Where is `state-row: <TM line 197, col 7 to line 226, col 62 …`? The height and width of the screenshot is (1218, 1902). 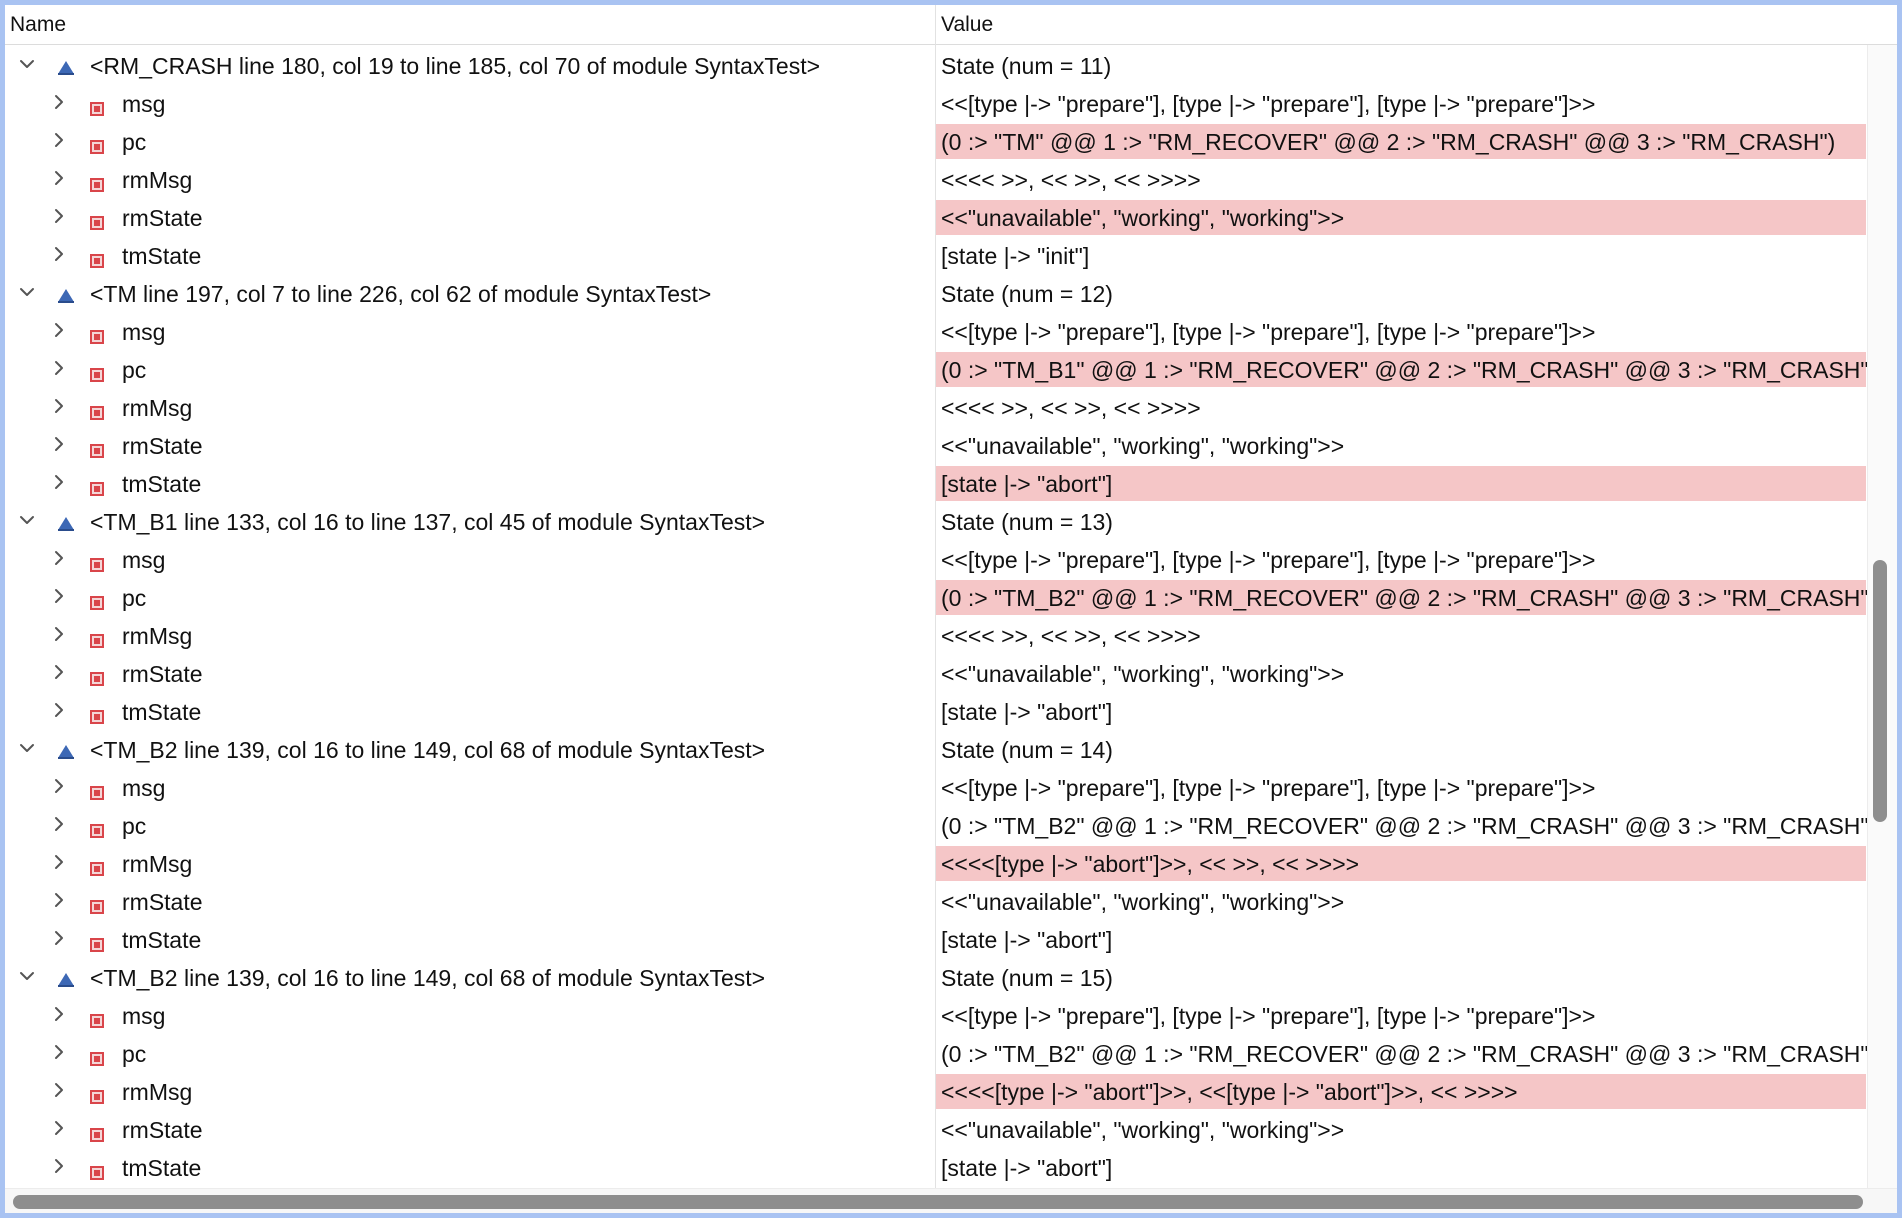
state-row: <TM line 197, col 7 to line 226, col 62 … is located at coordinates (936, 292).